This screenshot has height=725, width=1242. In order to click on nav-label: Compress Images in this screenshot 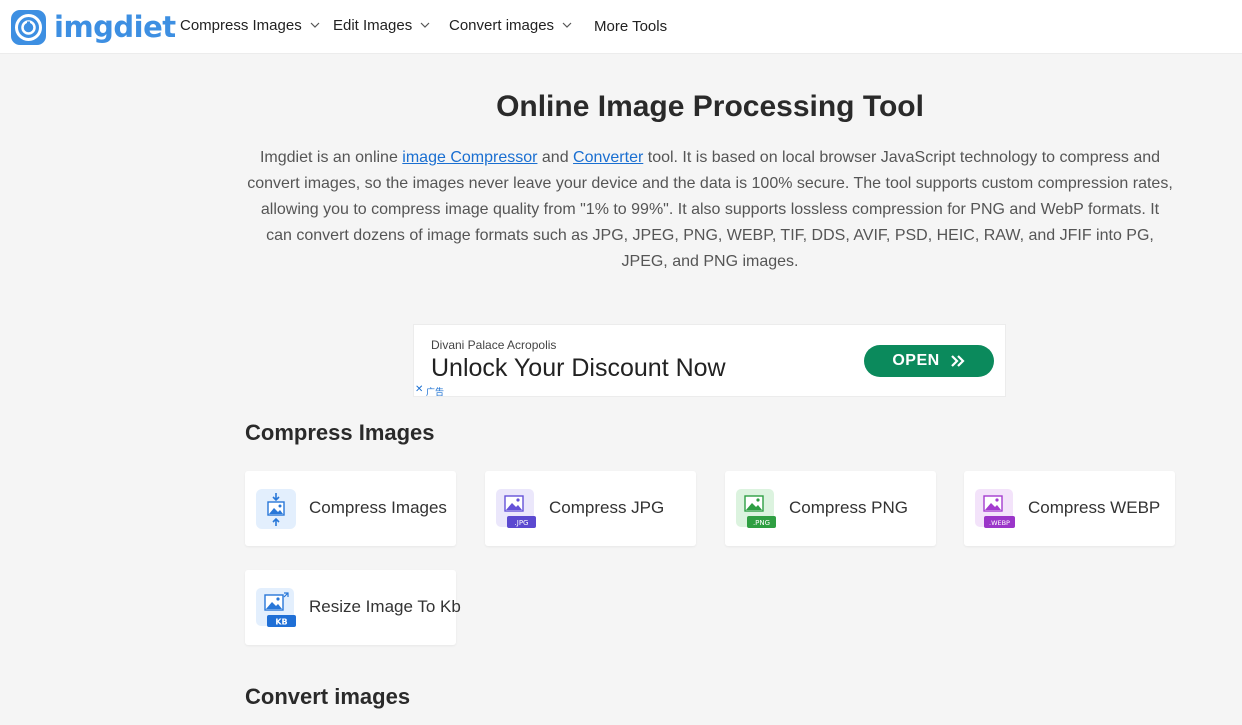, I will do `click(241, 25)`.